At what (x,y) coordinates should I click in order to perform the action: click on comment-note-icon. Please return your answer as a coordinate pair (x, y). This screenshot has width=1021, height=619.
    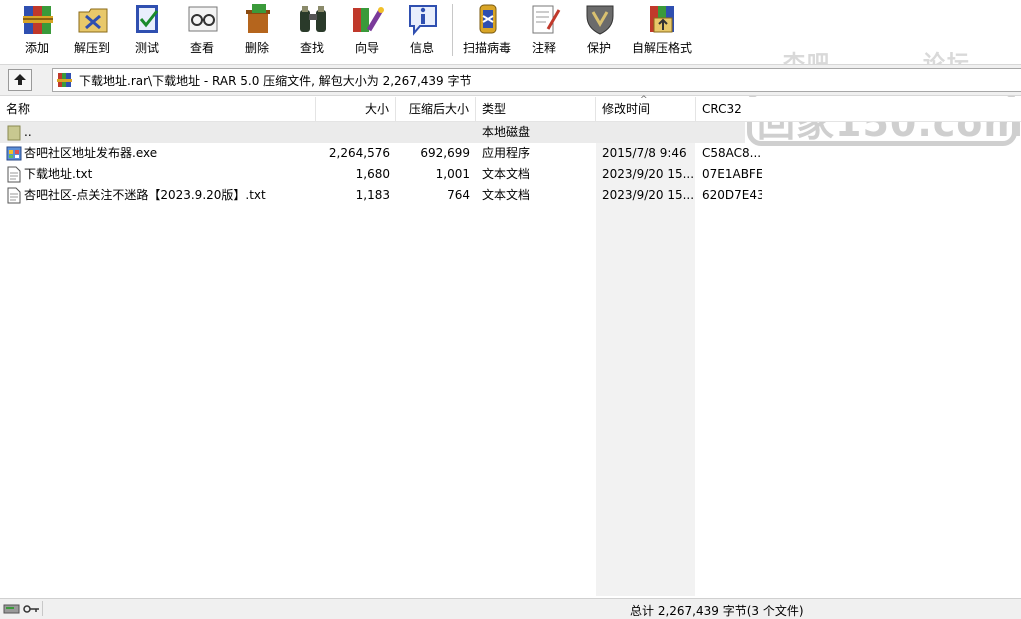
    Looking at the image, I should click on (546, 19).